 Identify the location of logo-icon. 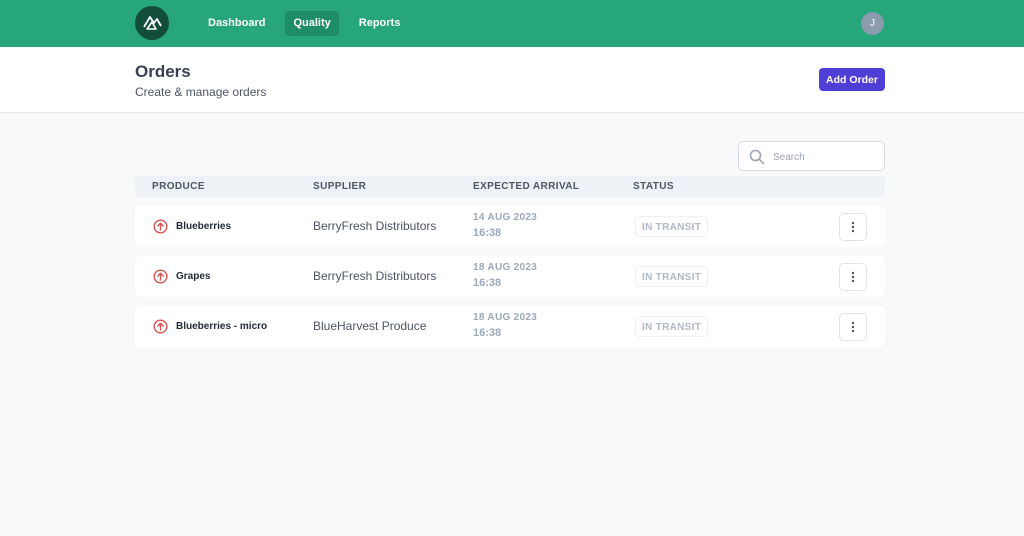
(152, 23).